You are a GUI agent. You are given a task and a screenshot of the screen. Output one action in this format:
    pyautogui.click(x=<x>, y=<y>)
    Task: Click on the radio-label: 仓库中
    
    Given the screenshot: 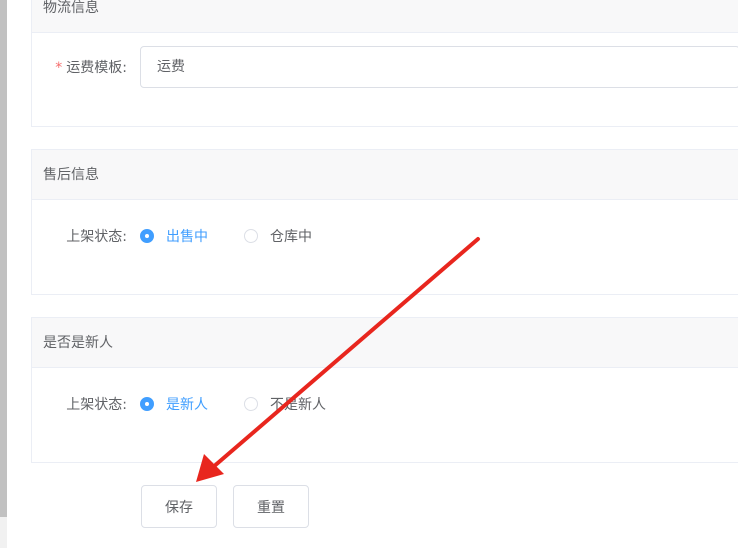 What is the action you would take?
    pyautogui.click(x=291, y=237)
    